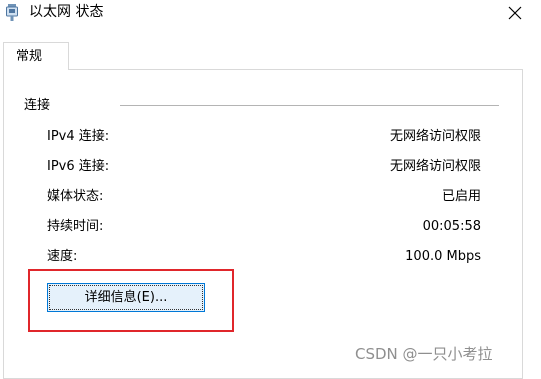  I want to click on window-title: 以太网 状态, so click(66, 12).